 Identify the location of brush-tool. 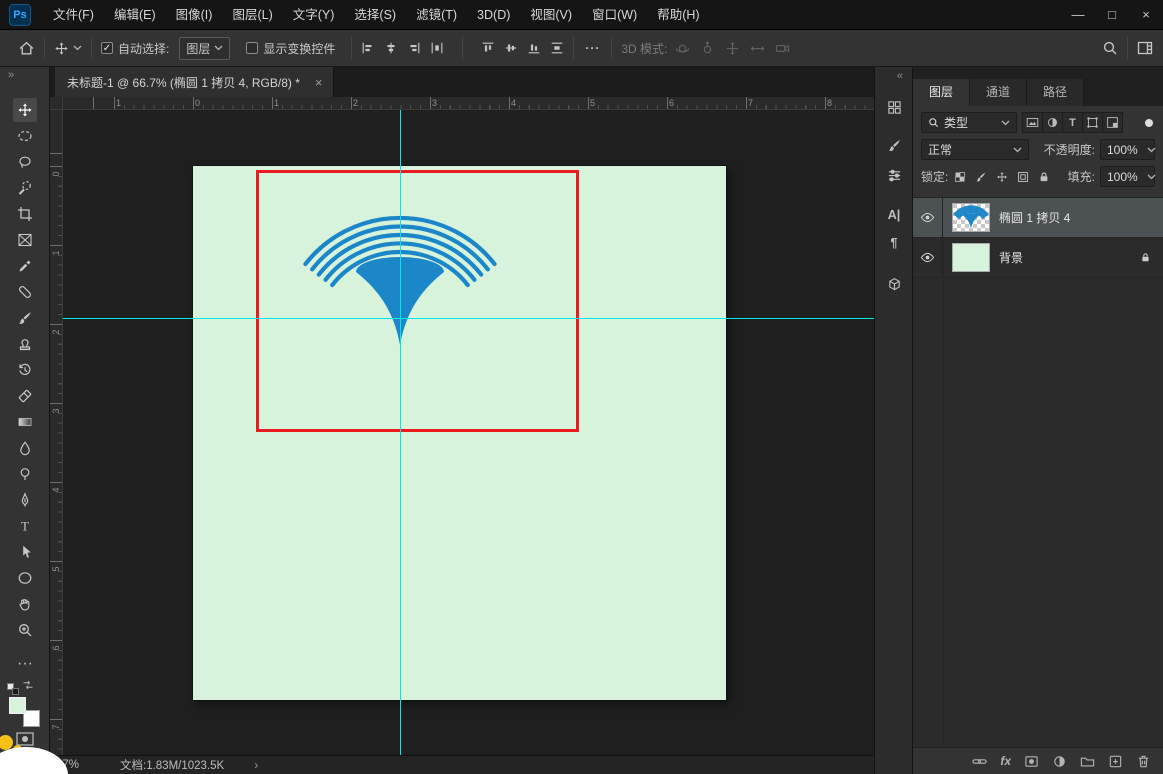
(25, 318).